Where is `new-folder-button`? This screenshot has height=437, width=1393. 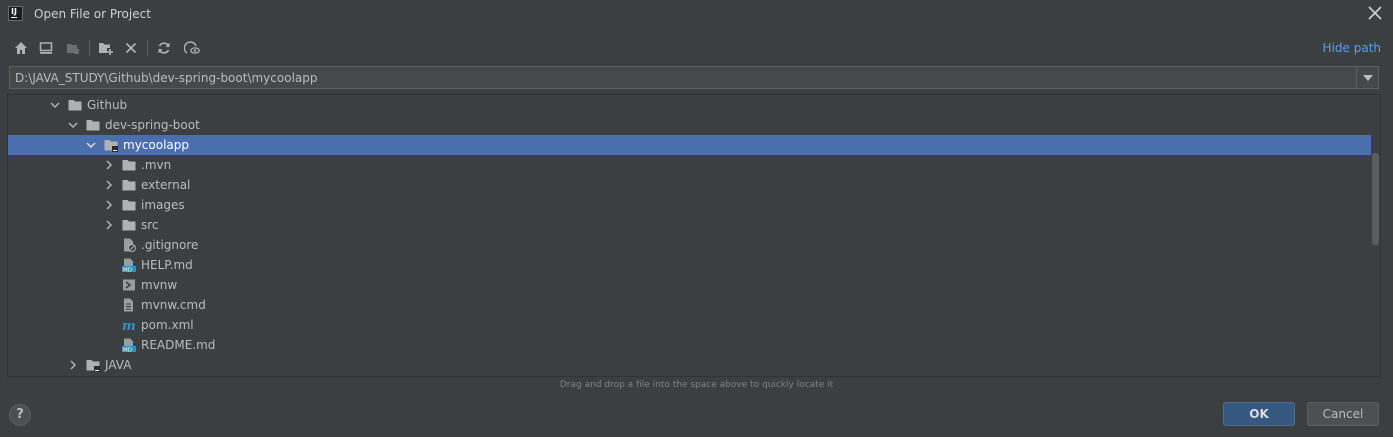
new-folder-button is located at coordinates (106, 48).